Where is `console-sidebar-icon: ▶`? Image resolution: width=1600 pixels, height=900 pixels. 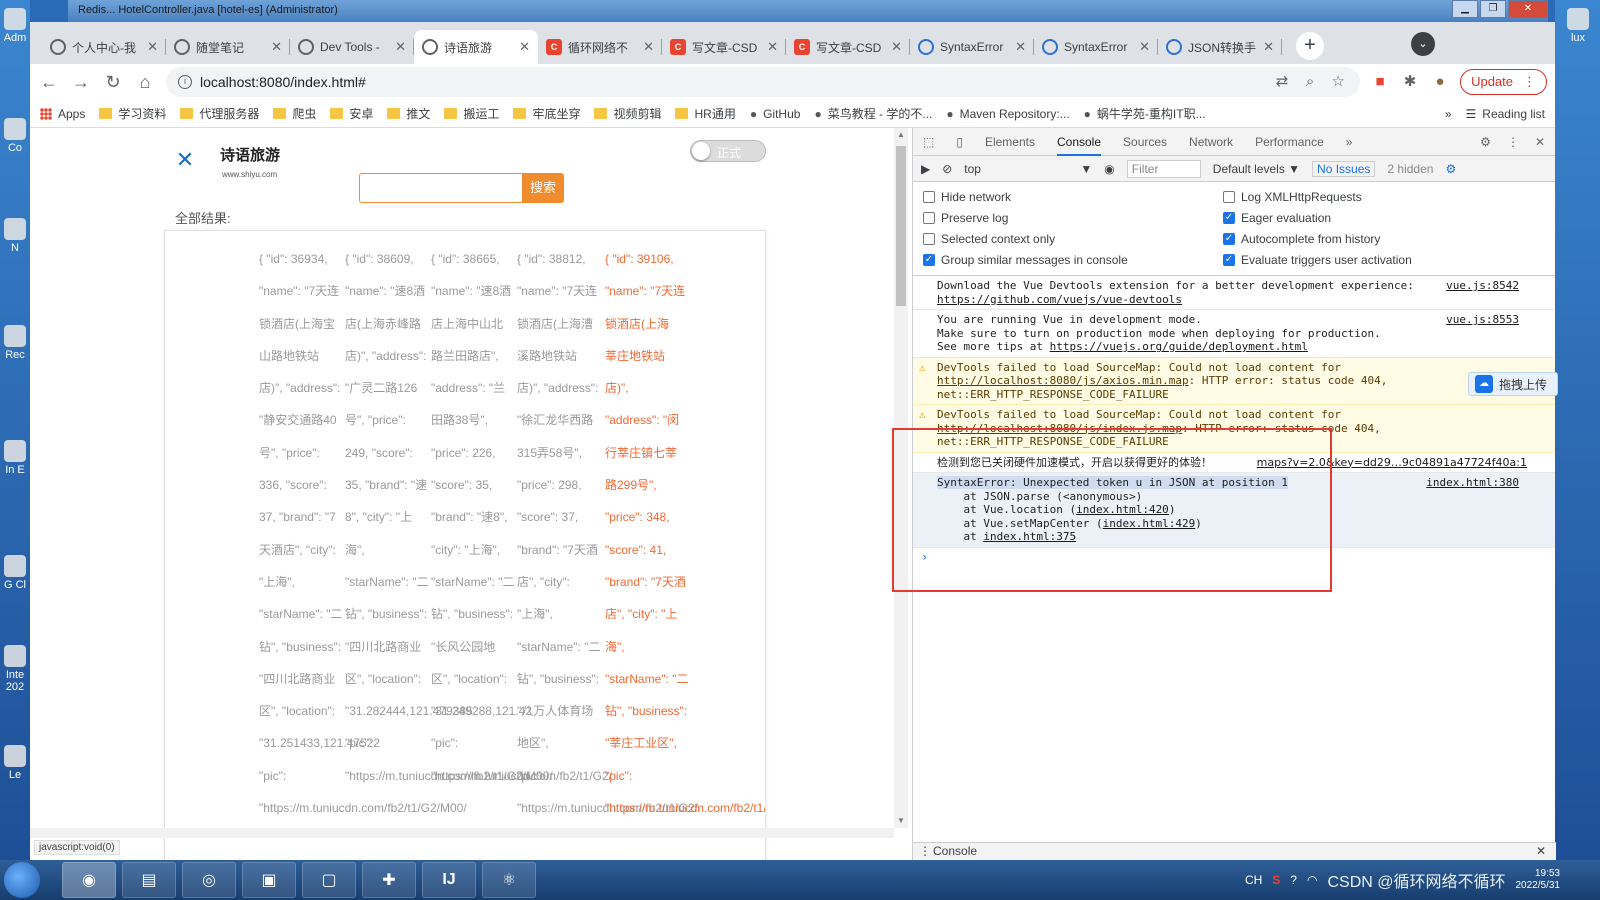
console-sidebar-icon: ▶ is located at coordinates (925, 169).